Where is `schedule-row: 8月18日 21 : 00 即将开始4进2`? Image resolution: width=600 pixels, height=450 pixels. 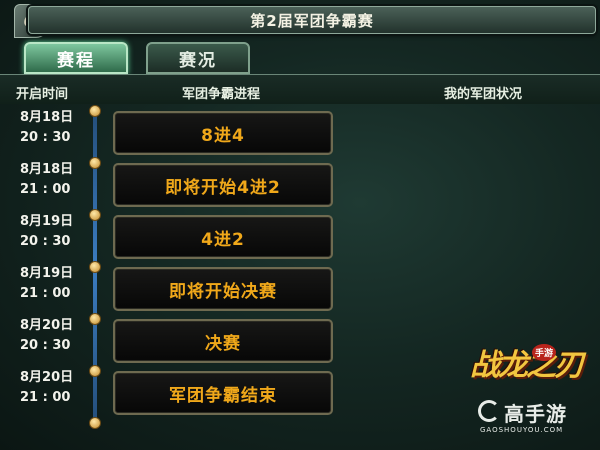
schedule-row: 8月18日 21 : 00 即将开始4进2 is located at coordinates (170, 185).